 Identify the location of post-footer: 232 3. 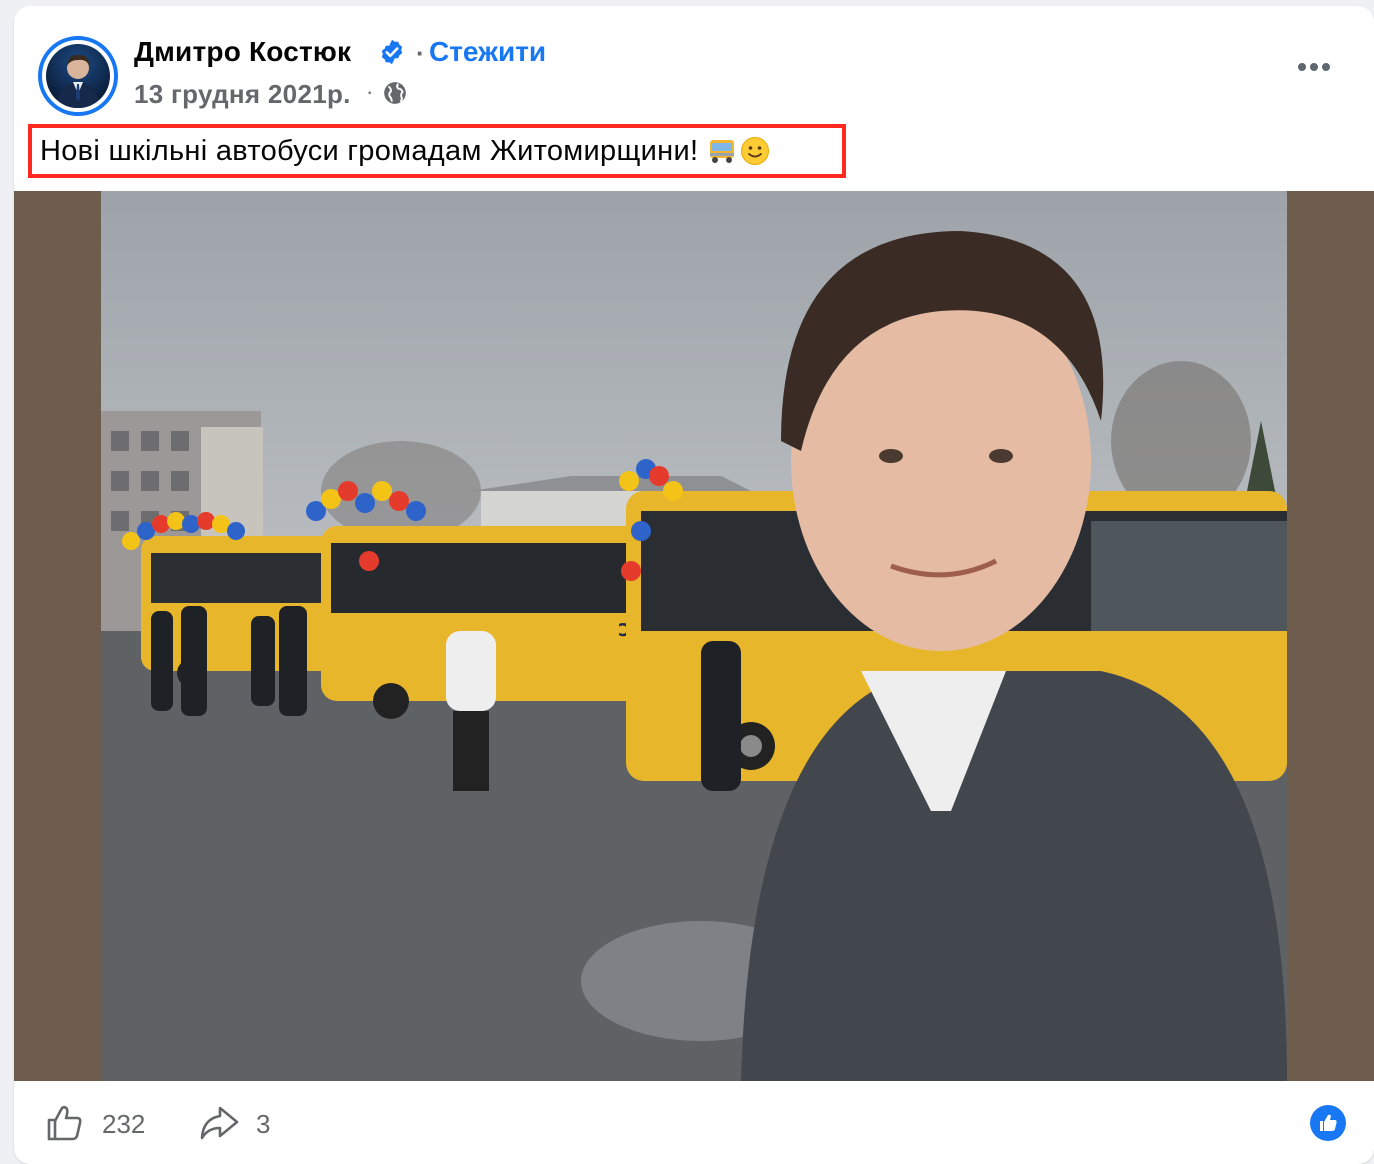
(694, 1122).